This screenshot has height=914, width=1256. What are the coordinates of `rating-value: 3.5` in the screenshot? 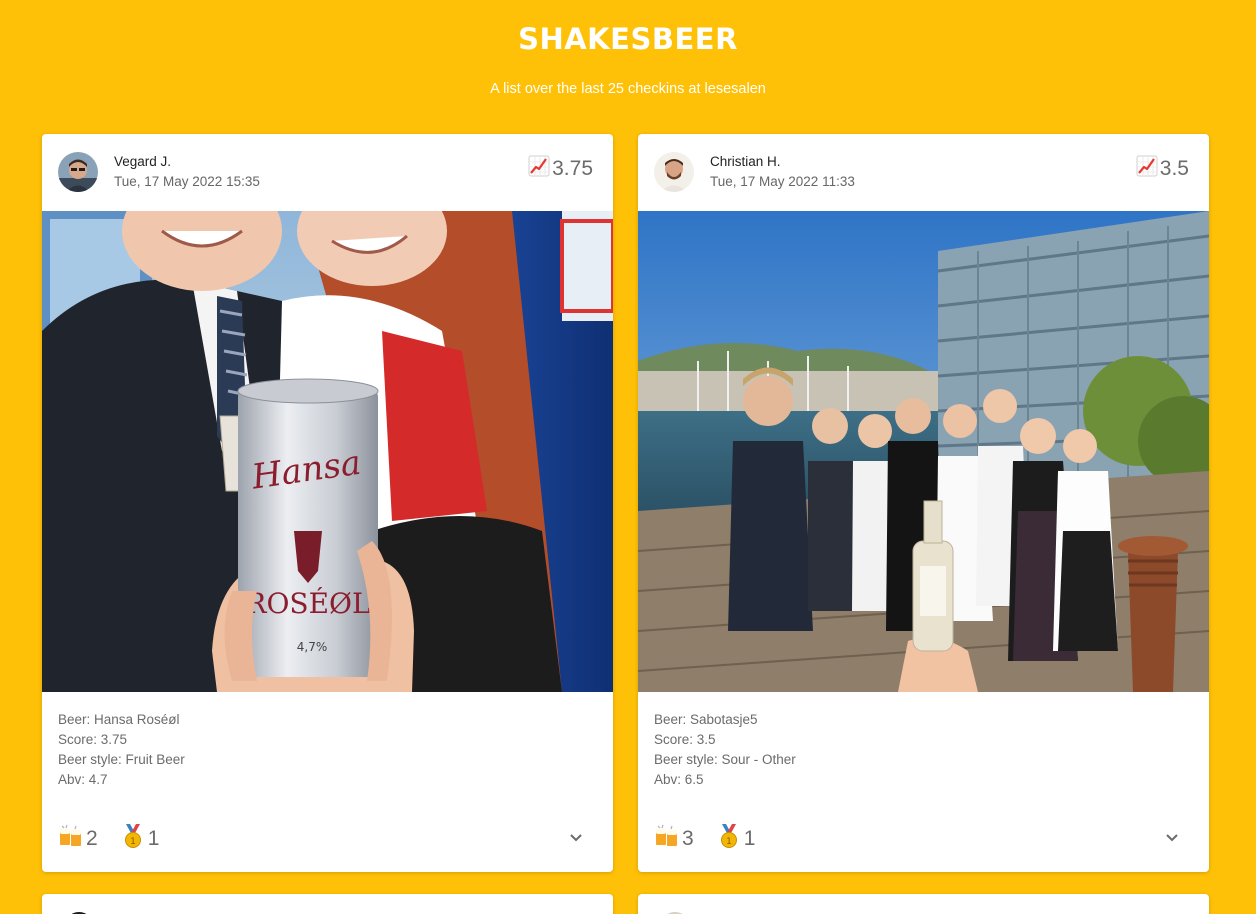 It's located at (1174, 168).